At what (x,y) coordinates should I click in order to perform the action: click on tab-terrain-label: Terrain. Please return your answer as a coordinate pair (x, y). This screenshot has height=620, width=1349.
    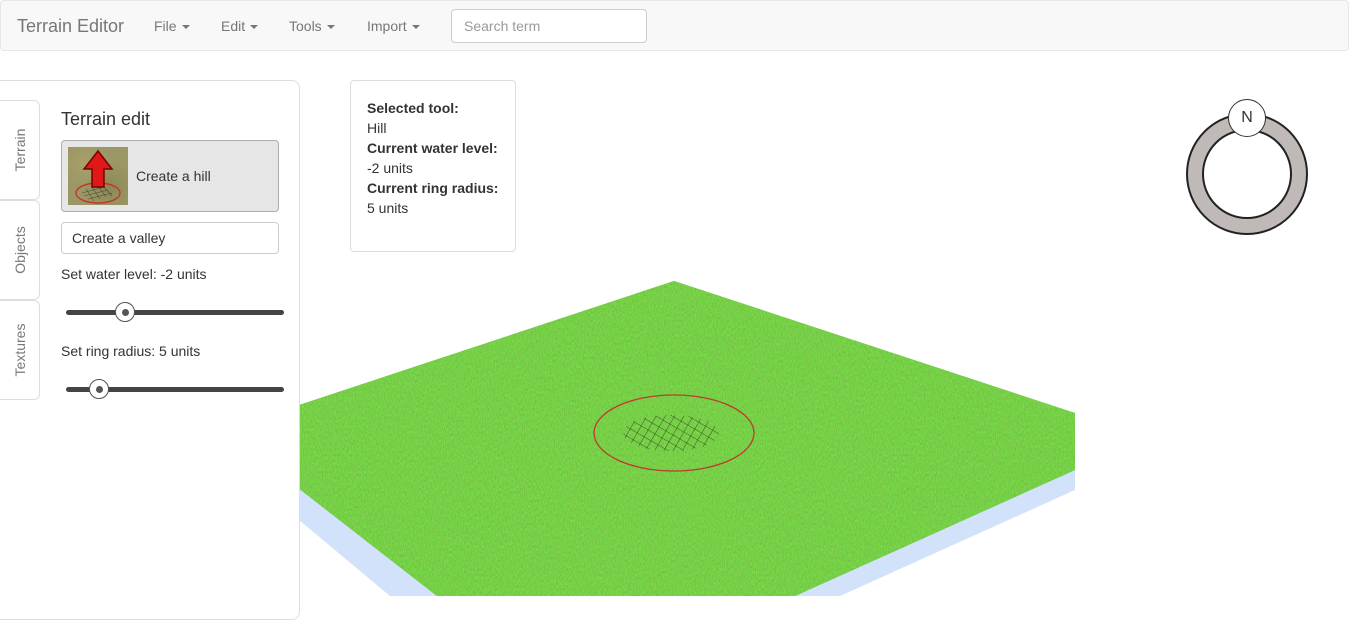
    Looking at the image, I should click on (19, 150).